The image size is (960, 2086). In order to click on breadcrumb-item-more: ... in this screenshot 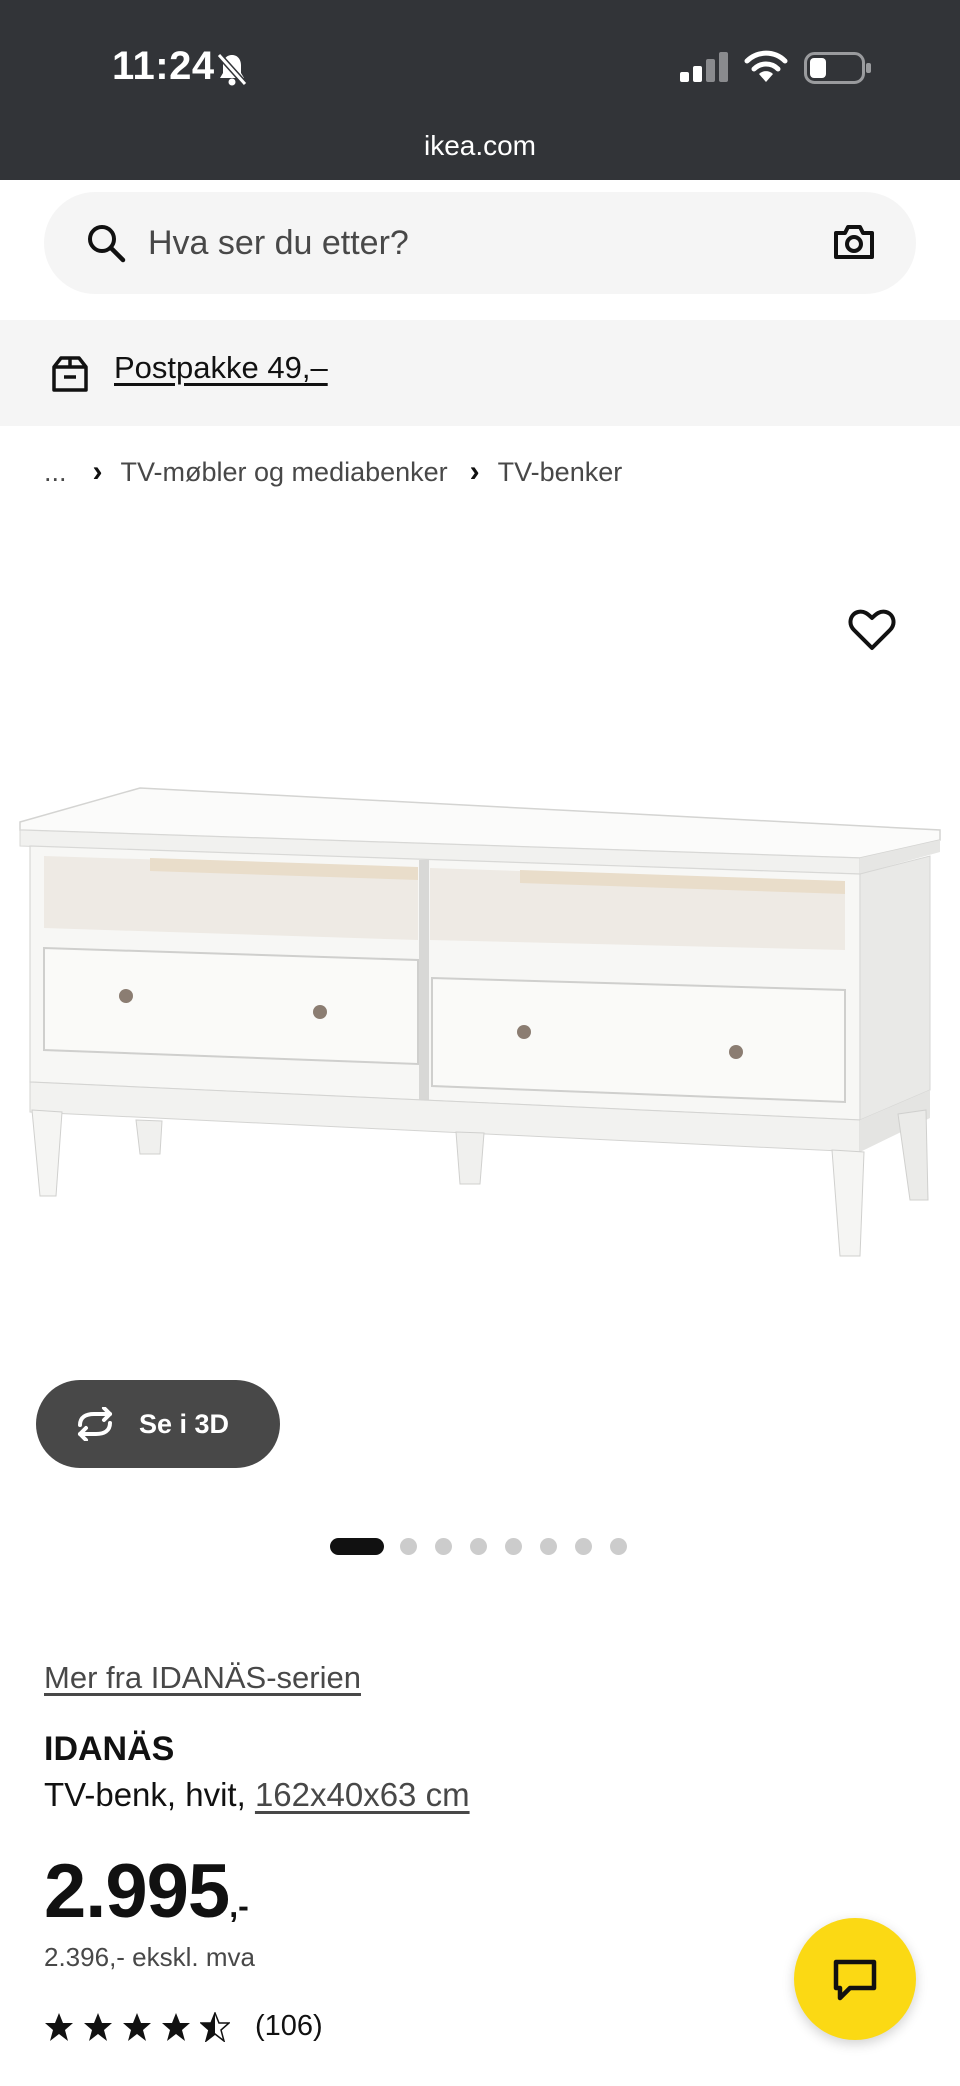, I will do `click(55, 472)`.